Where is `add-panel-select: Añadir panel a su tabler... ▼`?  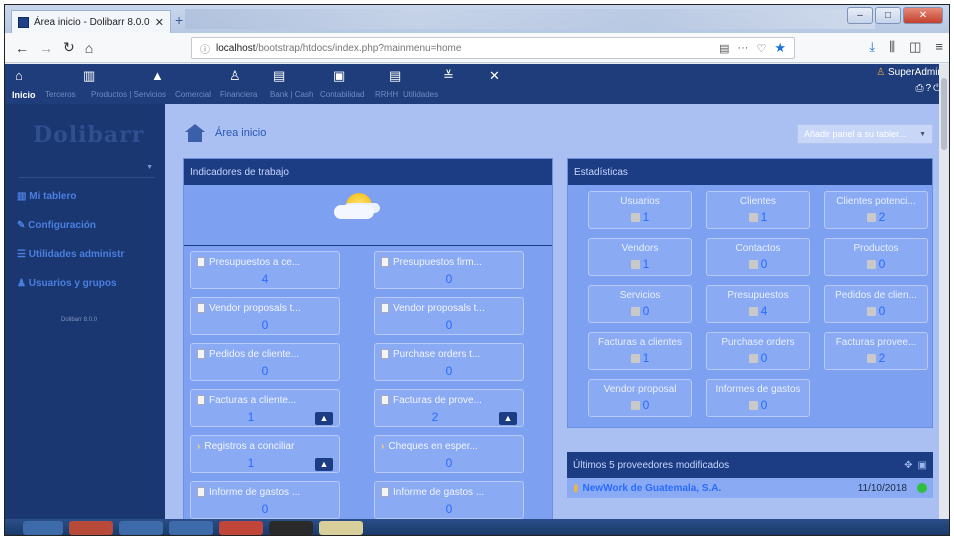 add-panel-select: Añadir panel a su tabler... ▼ is located at coordinates (865, 134).